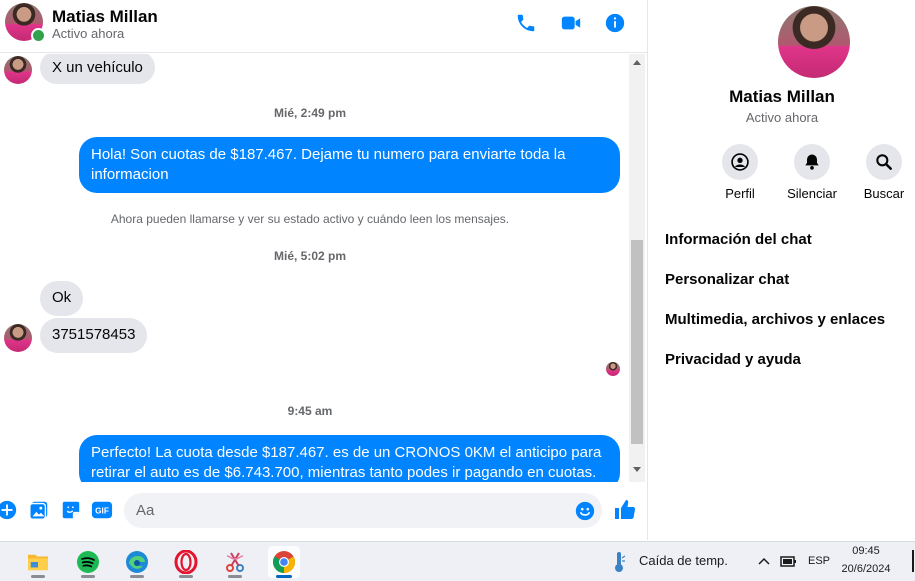 This screenshot has height=581, width=915. What do you see at coordinates (637, 62) in the screenshot?
I see `scroll-up-arrow-icon` at bounding box center [637, 62].